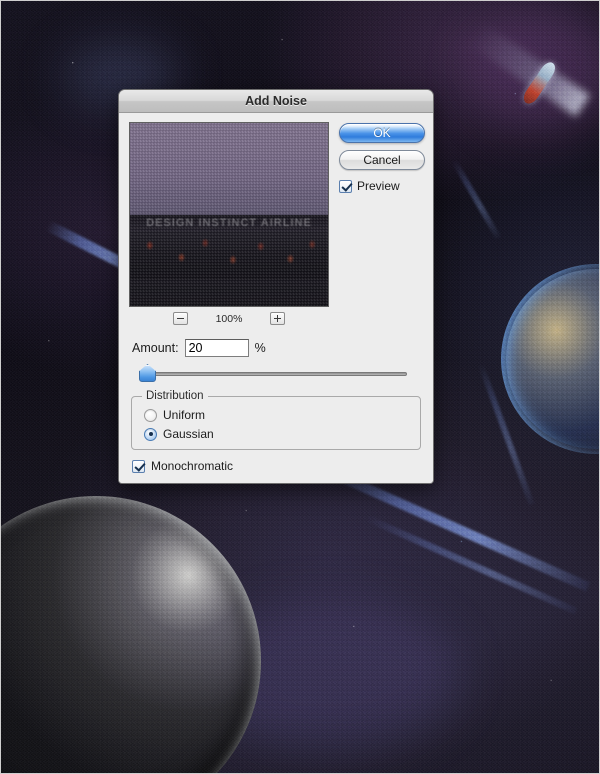 The width and height of the screenshot is (600, 774). I want to click on dialog-title: Add Noise, so click(276, 101).